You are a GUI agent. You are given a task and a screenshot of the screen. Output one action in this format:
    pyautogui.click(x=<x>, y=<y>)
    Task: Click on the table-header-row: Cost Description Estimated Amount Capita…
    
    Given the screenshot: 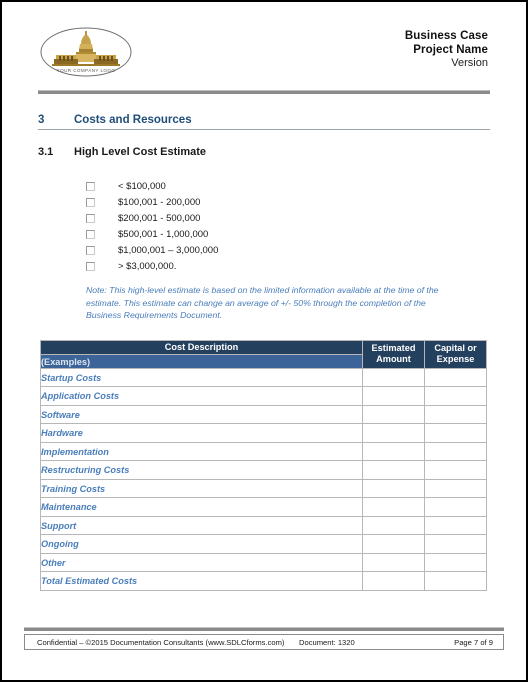 What is the action you would take?
    pyautogui.click(x=263, y=354)
    